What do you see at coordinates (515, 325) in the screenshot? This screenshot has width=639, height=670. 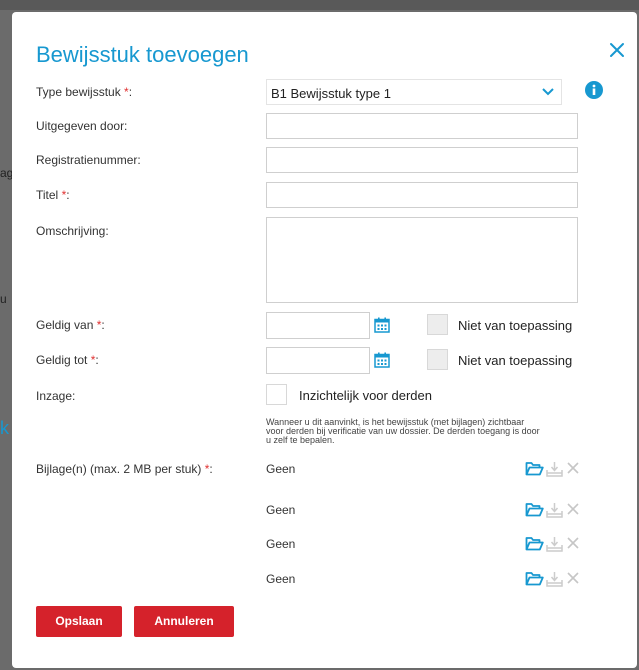 I see `valid-from-not-applicable-label: Niet van toepassing` at bounding box center [515, 325].